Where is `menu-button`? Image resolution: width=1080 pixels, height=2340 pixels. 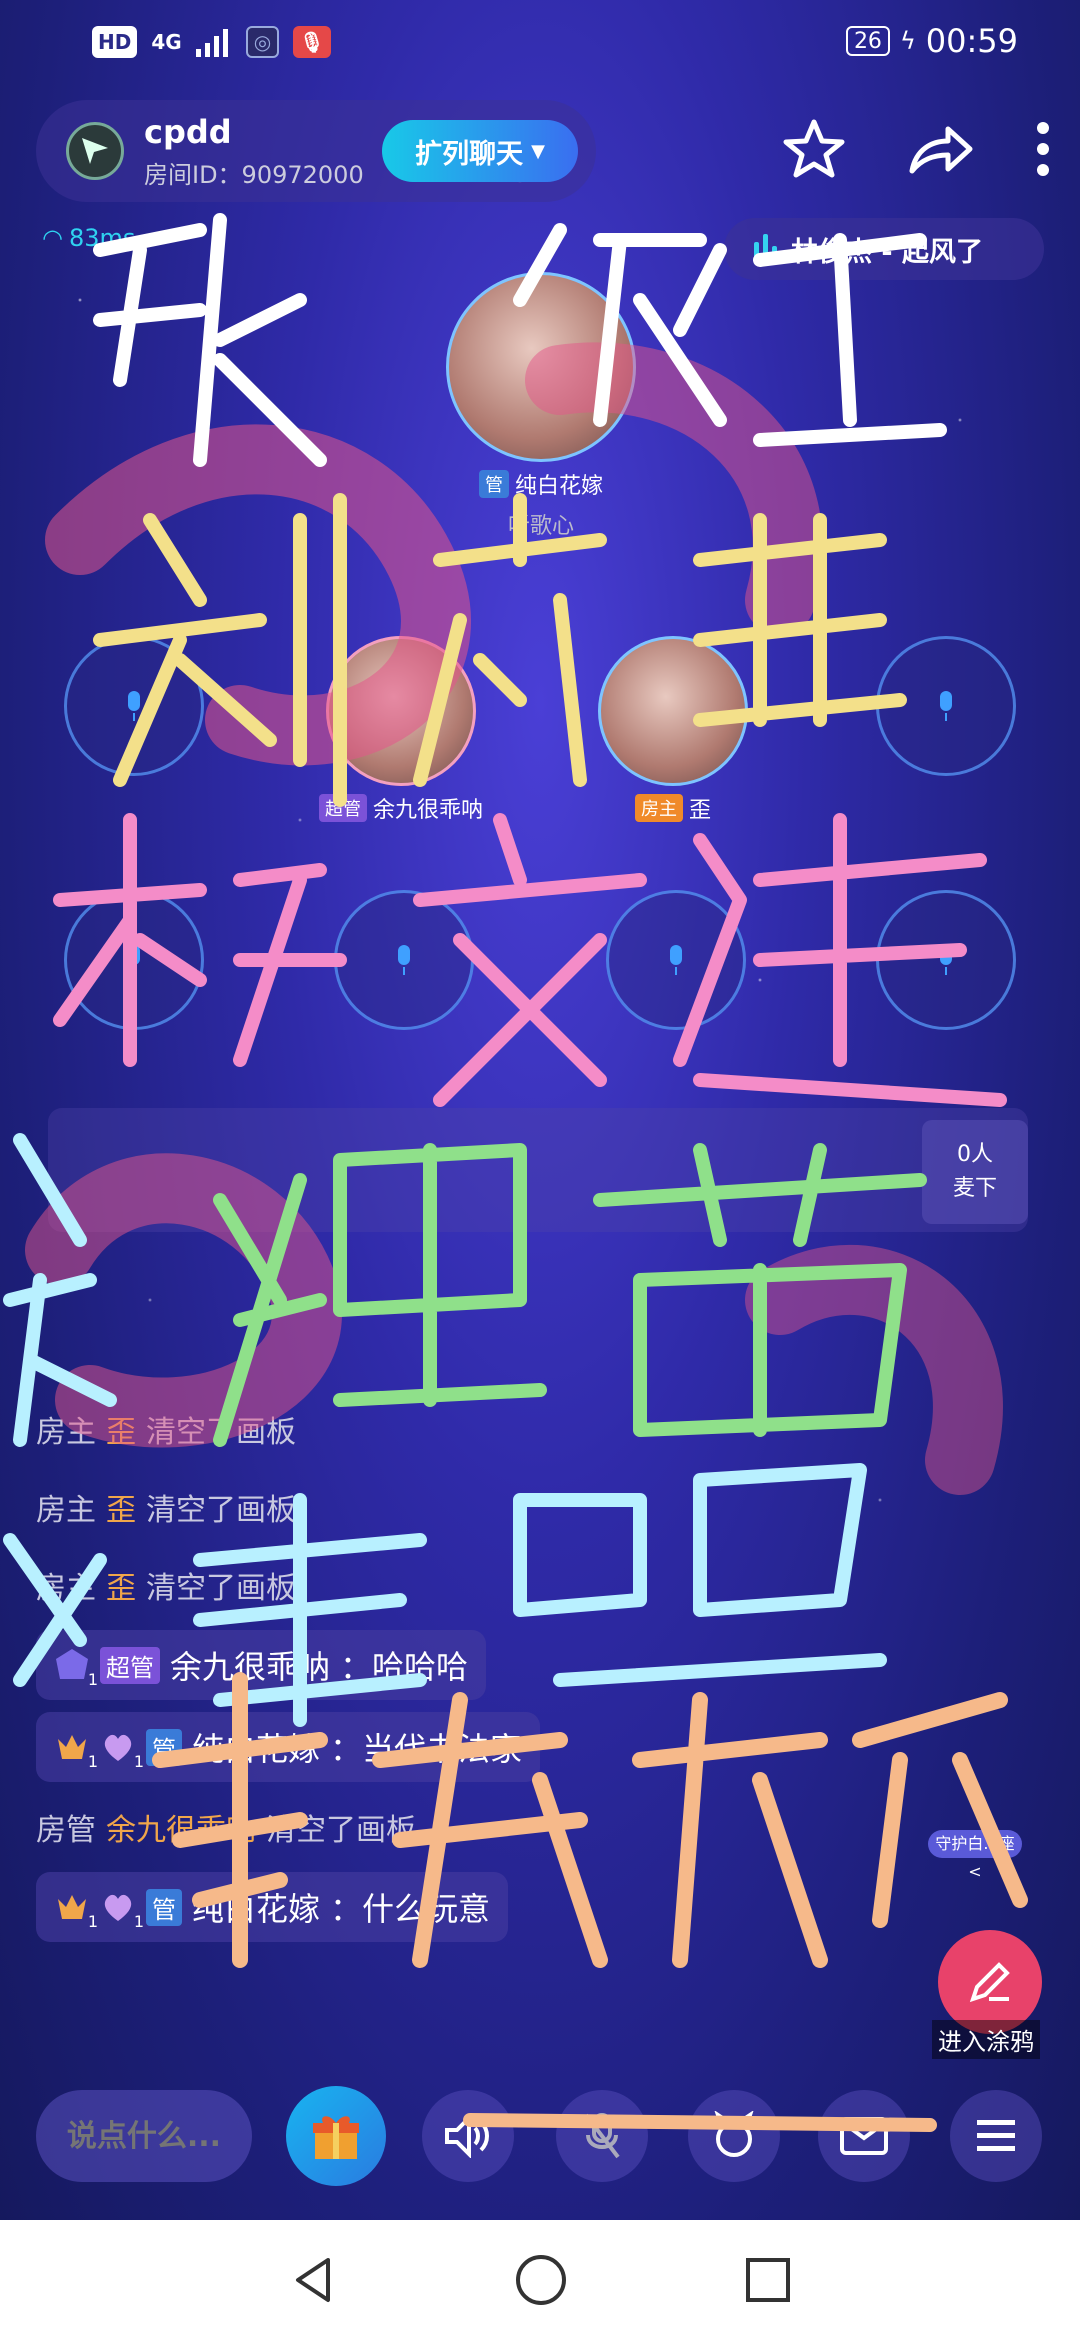 menu-button is located at coordinates (996, 2136).